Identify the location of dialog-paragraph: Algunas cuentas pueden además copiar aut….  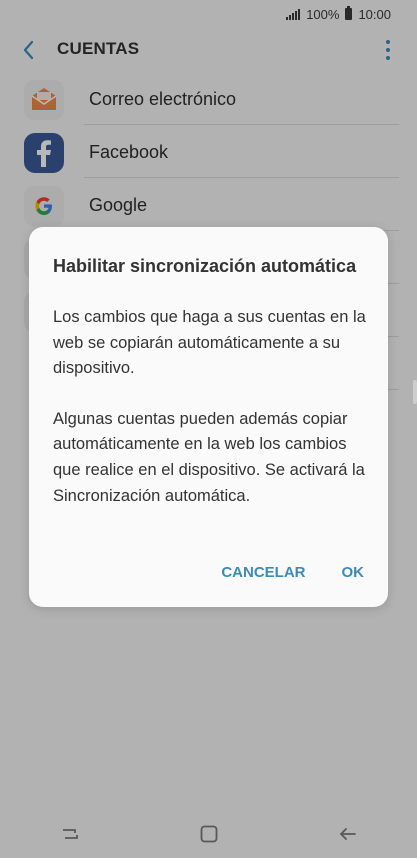
(209, 457).